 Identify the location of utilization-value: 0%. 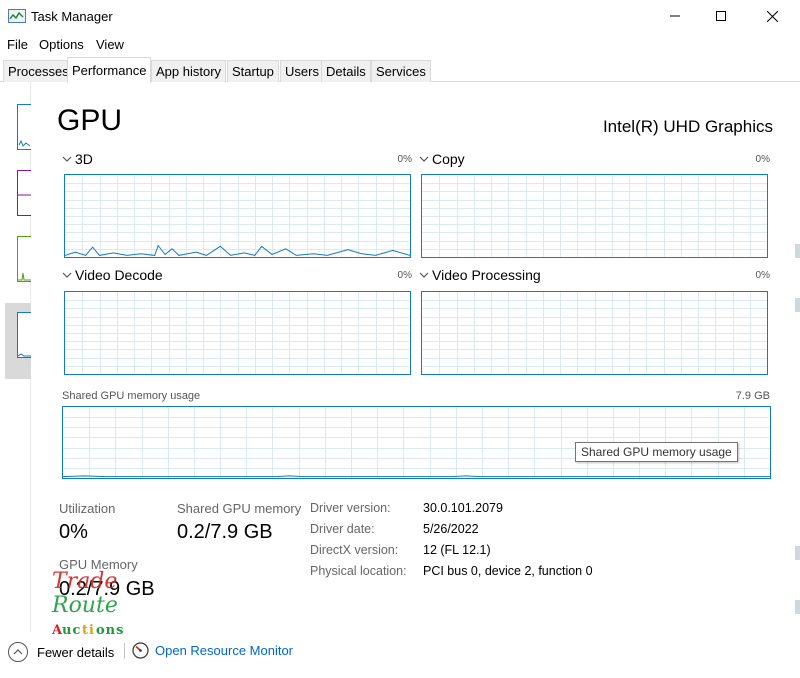
(73, 532).